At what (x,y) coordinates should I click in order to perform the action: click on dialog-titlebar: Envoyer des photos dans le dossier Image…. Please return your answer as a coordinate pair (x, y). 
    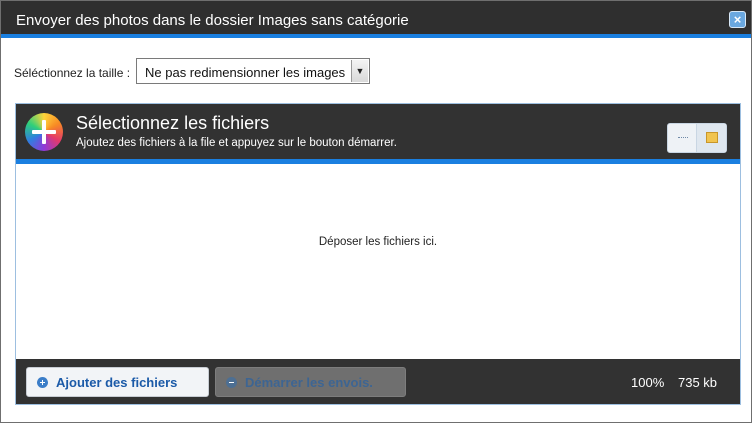
    Looking at the image, I should click on (376, 19).